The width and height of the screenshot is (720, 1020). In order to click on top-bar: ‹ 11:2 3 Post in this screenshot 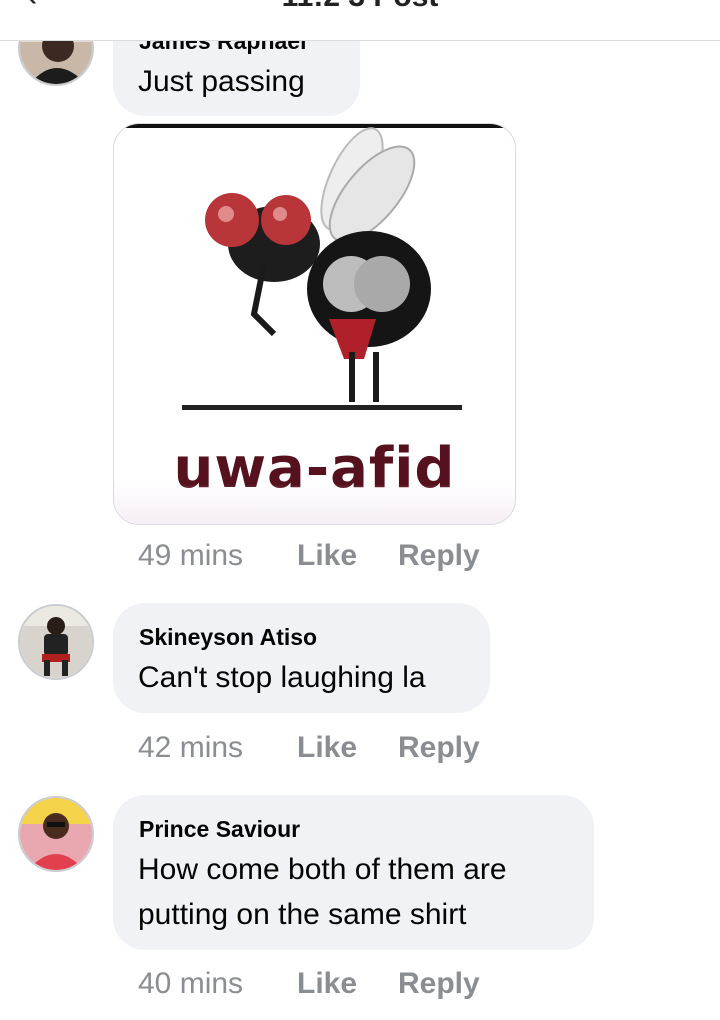, I will do `click(360, 20)`.